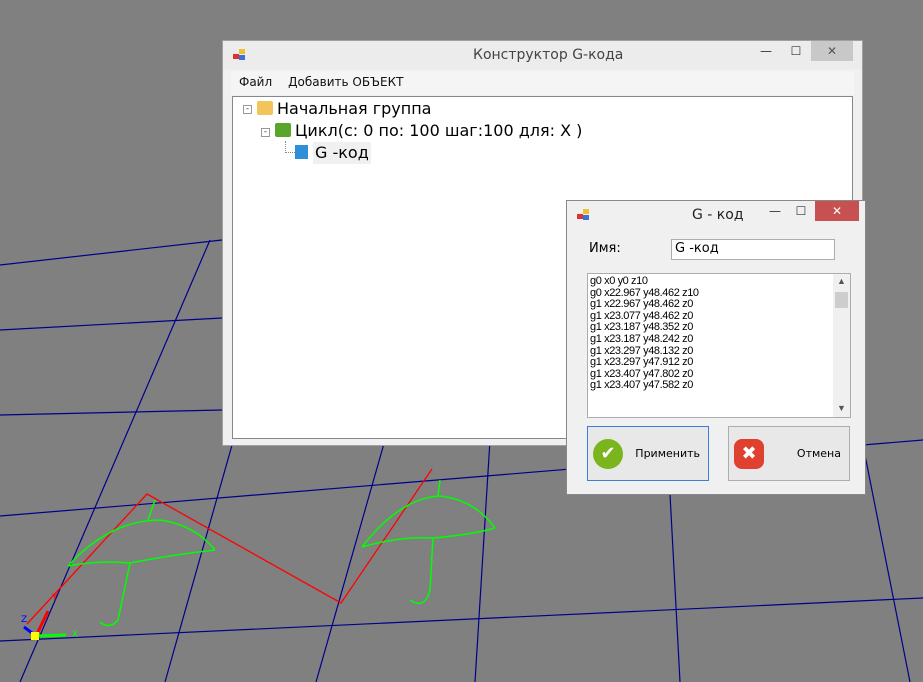  I want to click on dialog-title-bar: G - код — ☐ ✕, so click(716, 215).